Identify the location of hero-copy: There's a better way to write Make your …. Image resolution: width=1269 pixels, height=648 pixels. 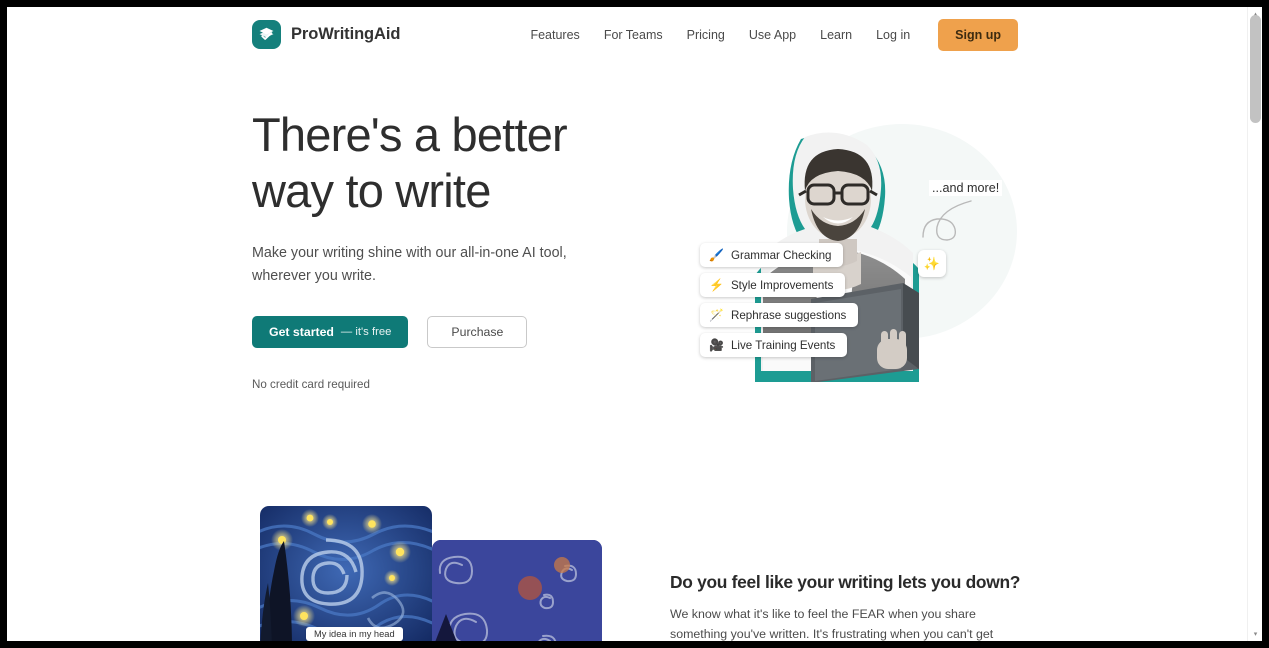
(452, 249).